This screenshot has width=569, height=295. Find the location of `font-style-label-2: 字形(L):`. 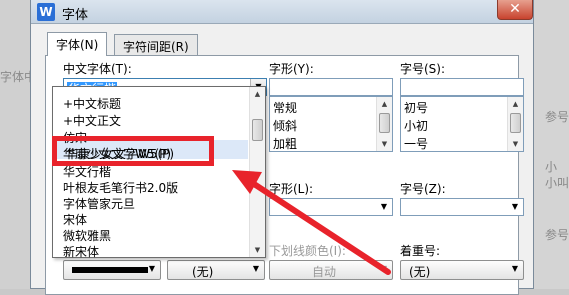

font-style-label-2: 字形(L): is located at coordinates (291, 189).